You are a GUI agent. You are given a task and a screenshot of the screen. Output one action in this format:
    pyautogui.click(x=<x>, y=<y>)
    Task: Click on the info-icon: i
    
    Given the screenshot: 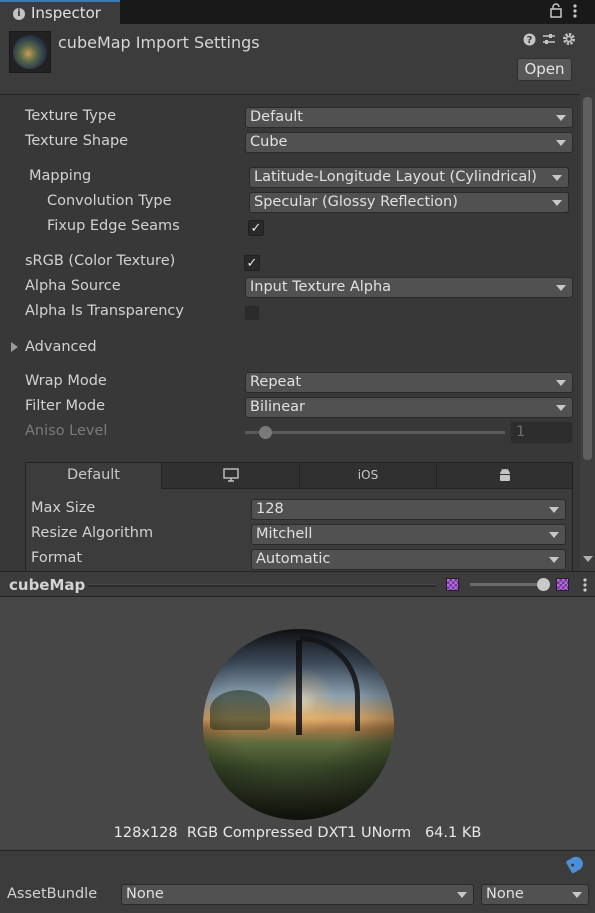 What is the action you would take?
    pyautogui.click(x=19, y=14)
    